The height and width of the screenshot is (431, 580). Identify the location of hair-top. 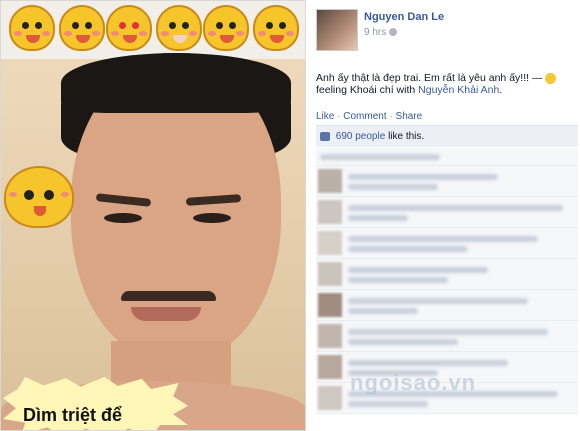
(176, 83).